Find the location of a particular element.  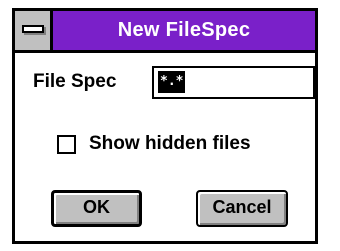

file-spec-input: *.* is located at coordinates (233, 82).